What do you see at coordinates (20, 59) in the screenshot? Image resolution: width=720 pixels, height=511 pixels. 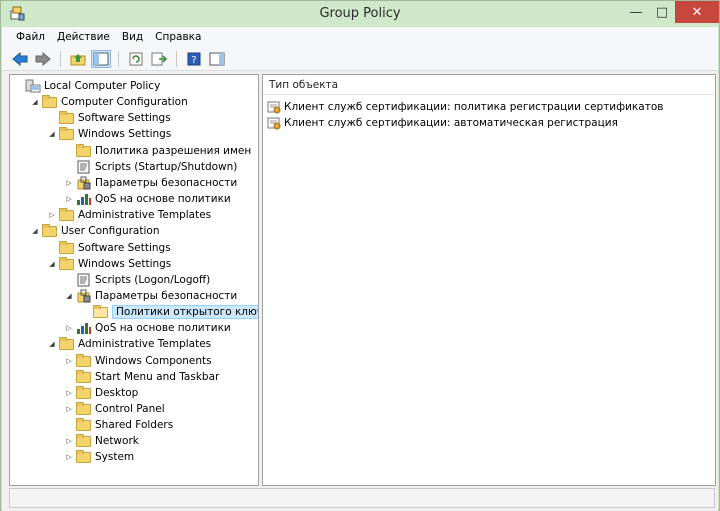 I see `back-button` at bounding box center [20, 59].